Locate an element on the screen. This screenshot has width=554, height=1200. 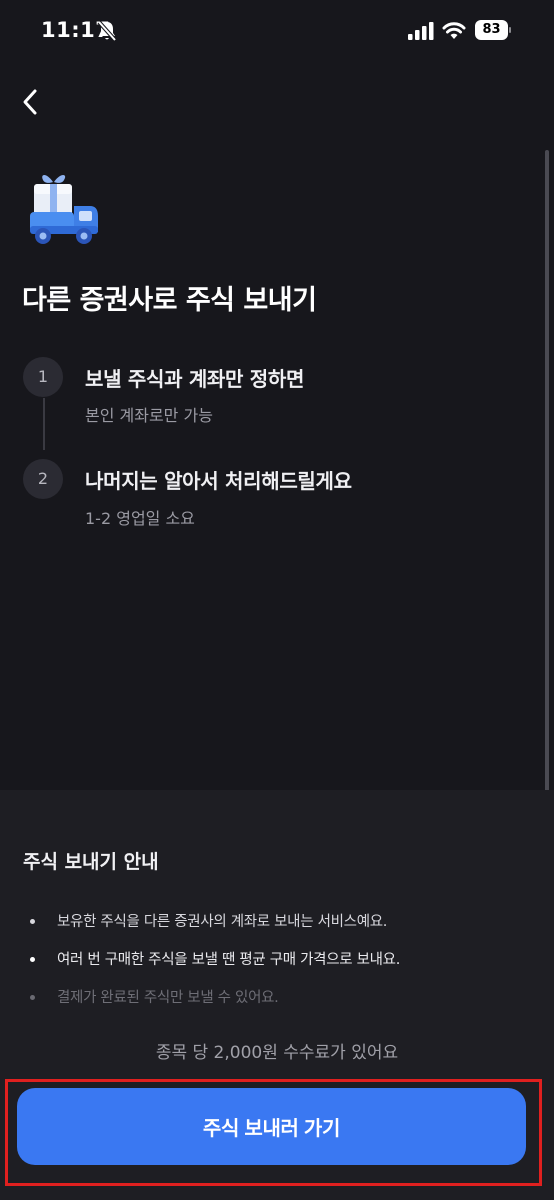
step-connector is located at coordinates (44, 424).